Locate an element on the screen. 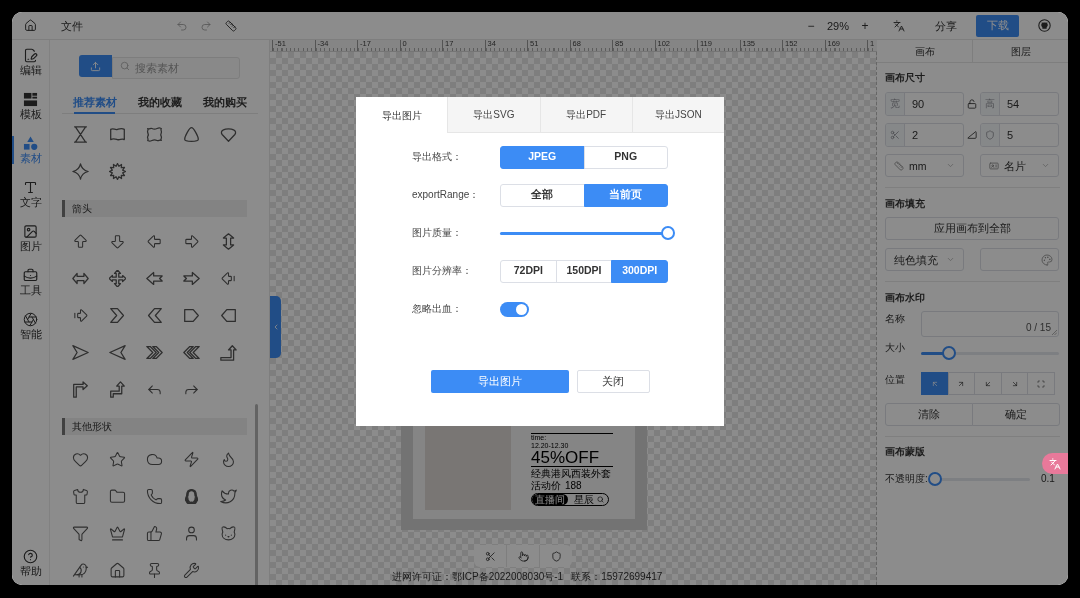 The image size is (1080, 598). nav-item: 模板 is located at coordinates (30, 106).